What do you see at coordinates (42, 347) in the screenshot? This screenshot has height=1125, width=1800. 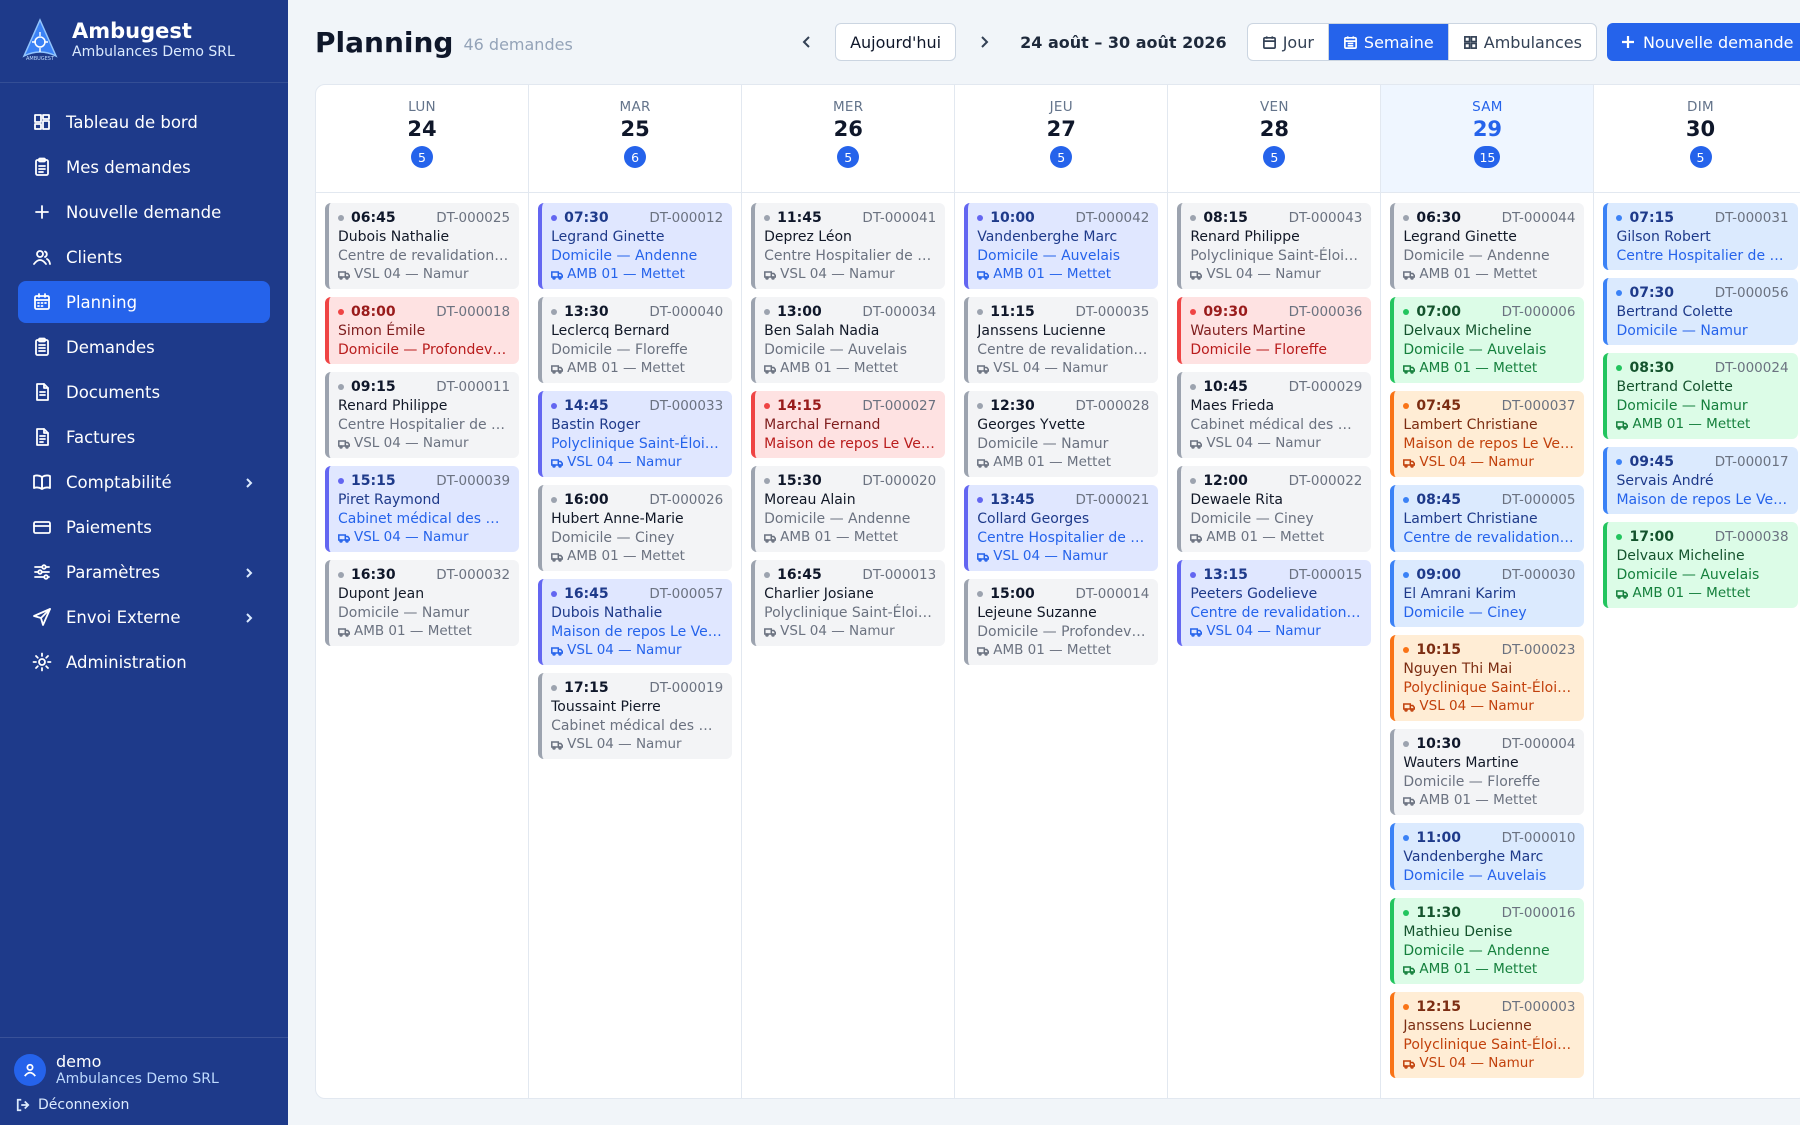 I see `clipboard-list-icon` at bounding box center [42, 347].